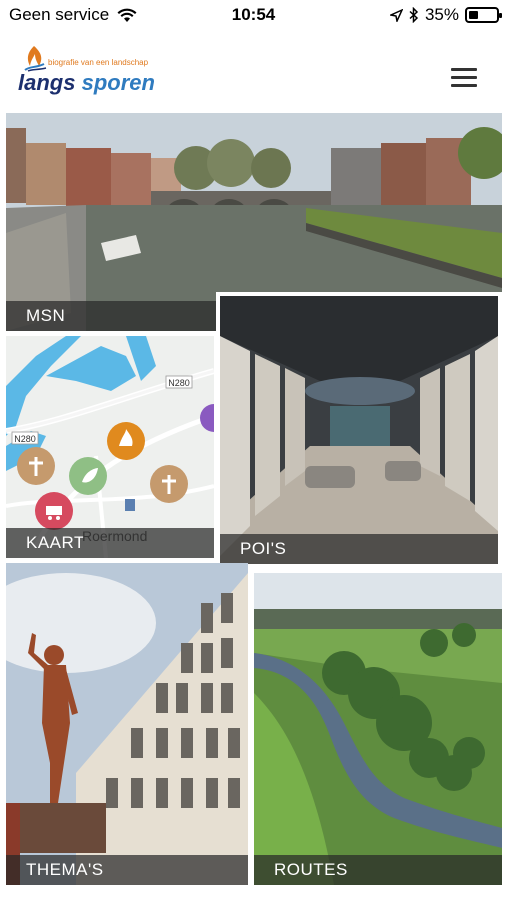 This screenshot has height=900, width=507. I want to click on tile-pois-label: POI'S, so click(359, 549).